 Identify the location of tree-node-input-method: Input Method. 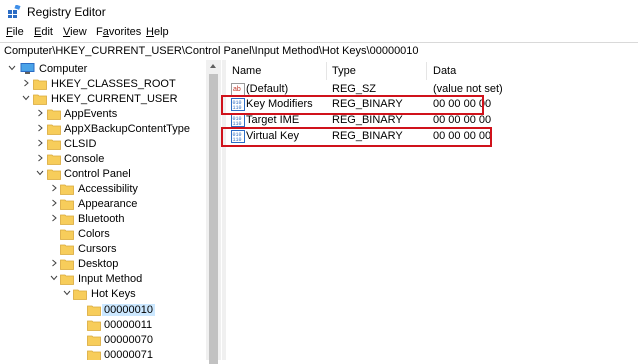
(103, 279).